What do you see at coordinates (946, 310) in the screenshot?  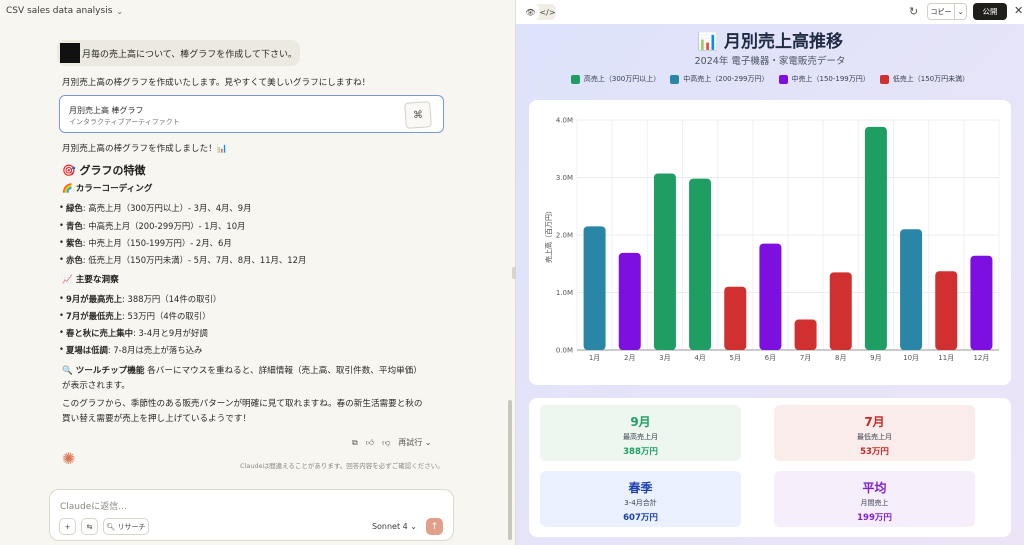 I see `bar-11月` at bounding box center [946, 310].